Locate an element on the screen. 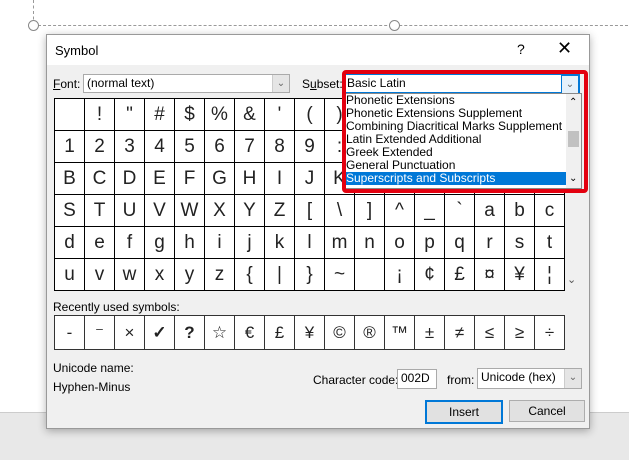 The height and width of the screenshot is (460, 629). symbol-cell: u is located at coordinates (69, 274).